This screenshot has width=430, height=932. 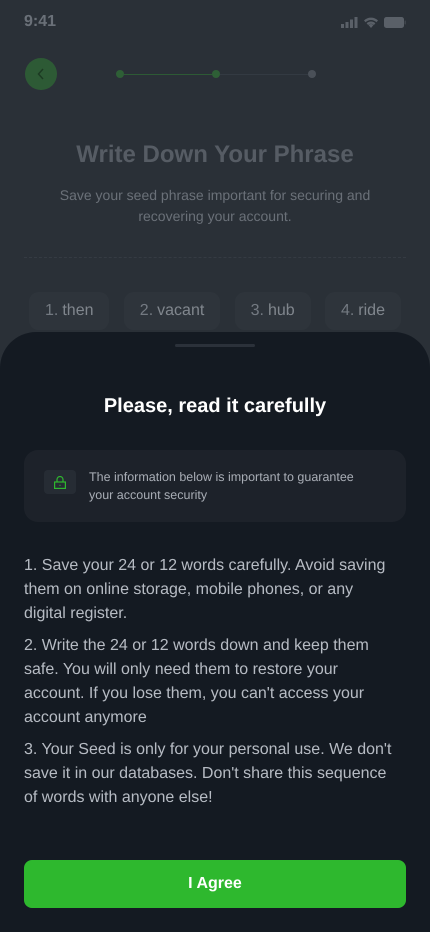 What do you see at coordinates (208, 774) in the screenshot?
I see `instruction-paragraph: 3. Your Seed is only for your personal use. We don't save it in our databases. Don't share this sequence of words with anyone else!` at bounding box center [208, 774].